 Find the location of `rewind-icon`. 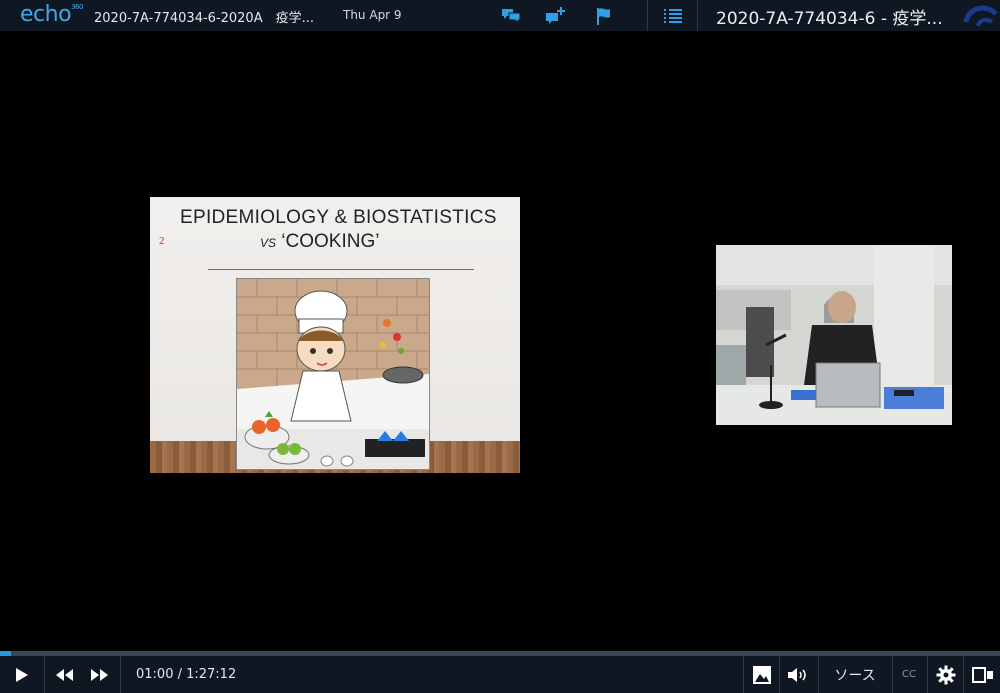

rewind-icon is located at coordinates (64, 674).